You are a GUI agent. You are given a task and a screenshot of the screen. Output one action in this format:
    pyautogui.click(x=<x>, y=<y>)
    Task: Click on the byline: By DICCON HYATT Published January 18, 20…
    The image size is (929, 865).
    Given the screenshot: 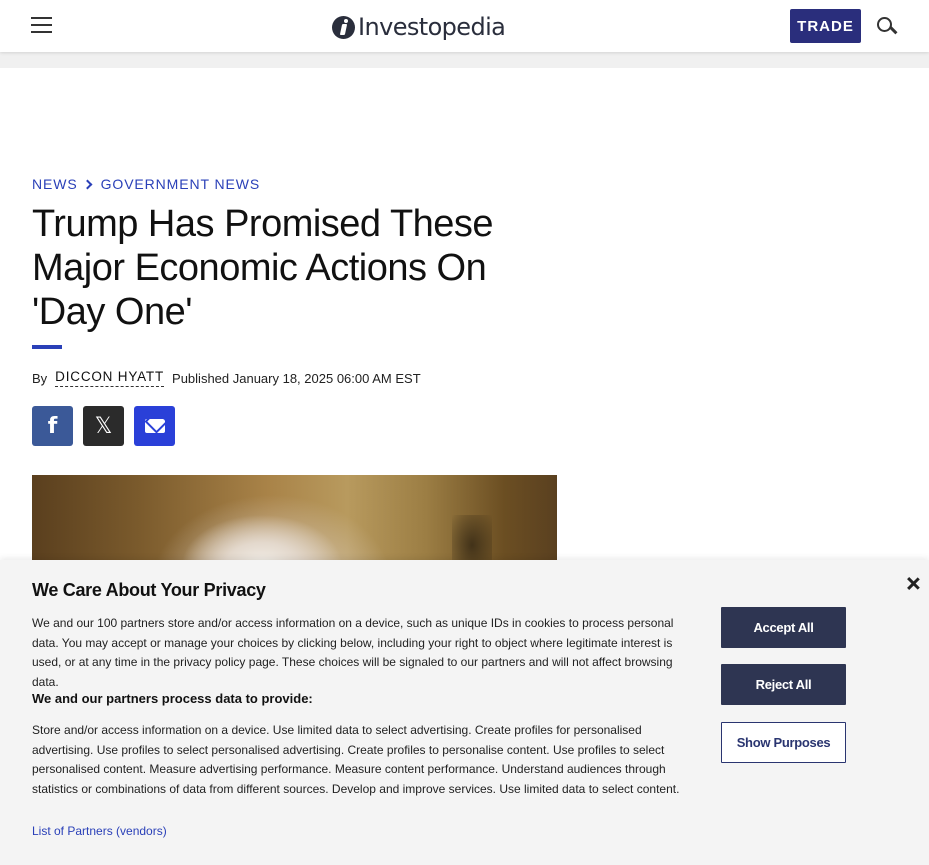 What is the action you would take?
    pyautogui.click(x=226, y=378)
    